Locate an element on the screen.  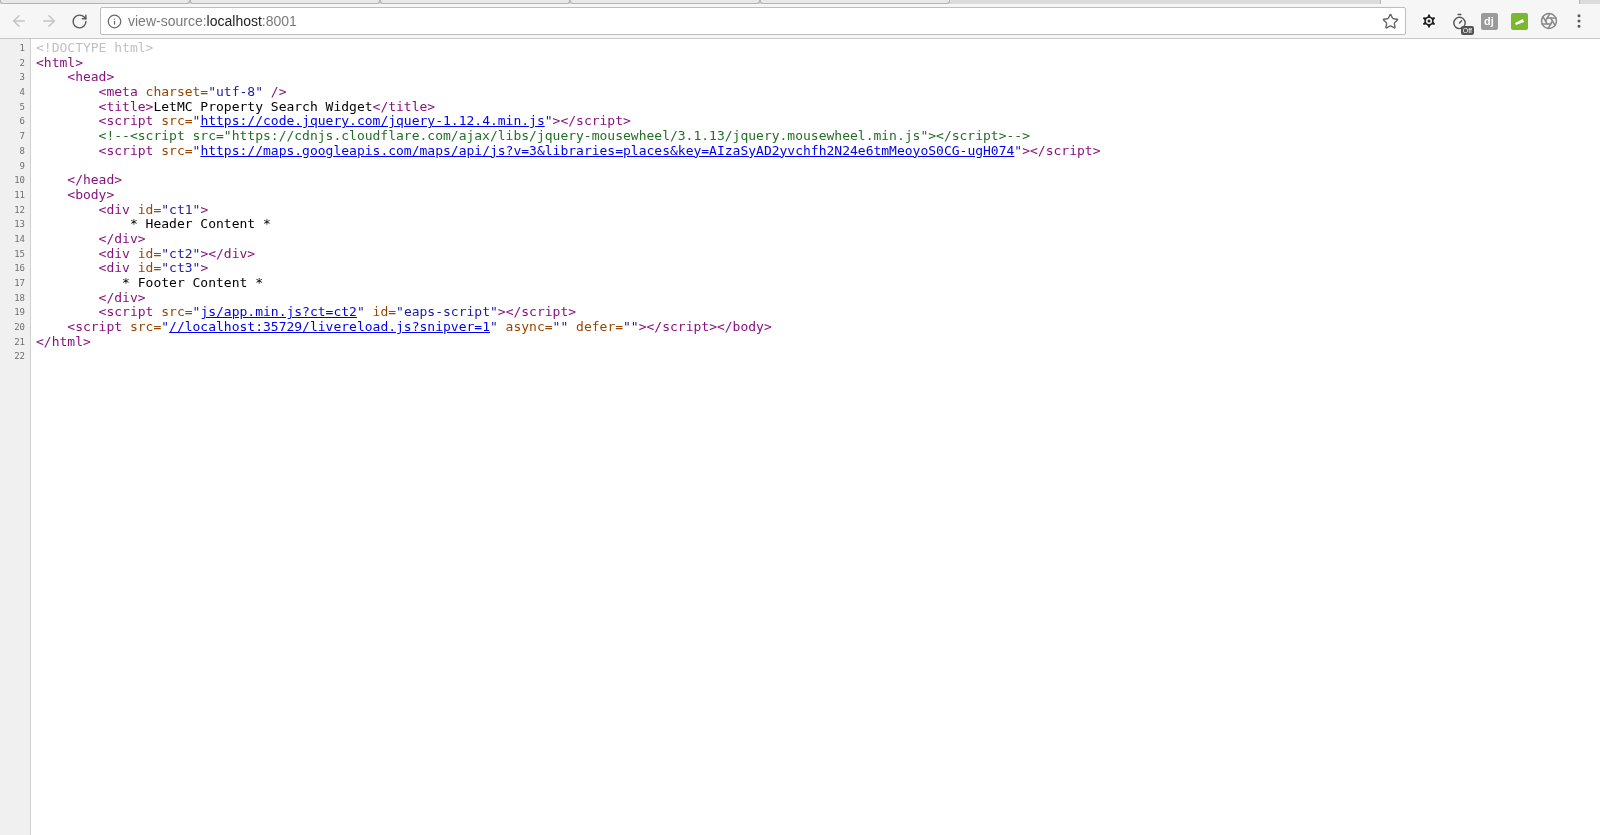
line-number: 16 is located at coordinates (19, 269).